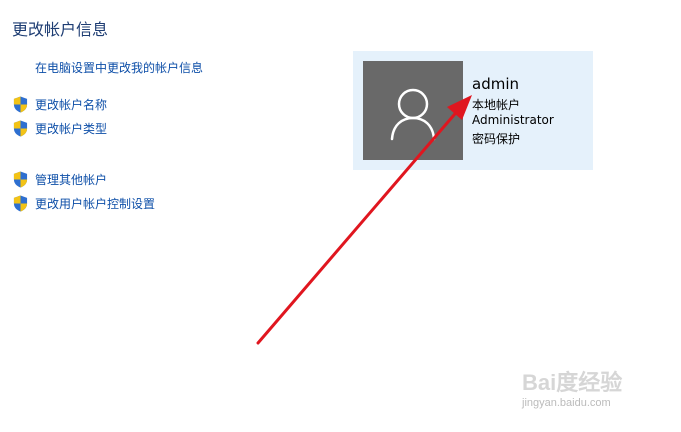  I want to click on change-account-type-link: 更改帐户类型, so click(60, 128).